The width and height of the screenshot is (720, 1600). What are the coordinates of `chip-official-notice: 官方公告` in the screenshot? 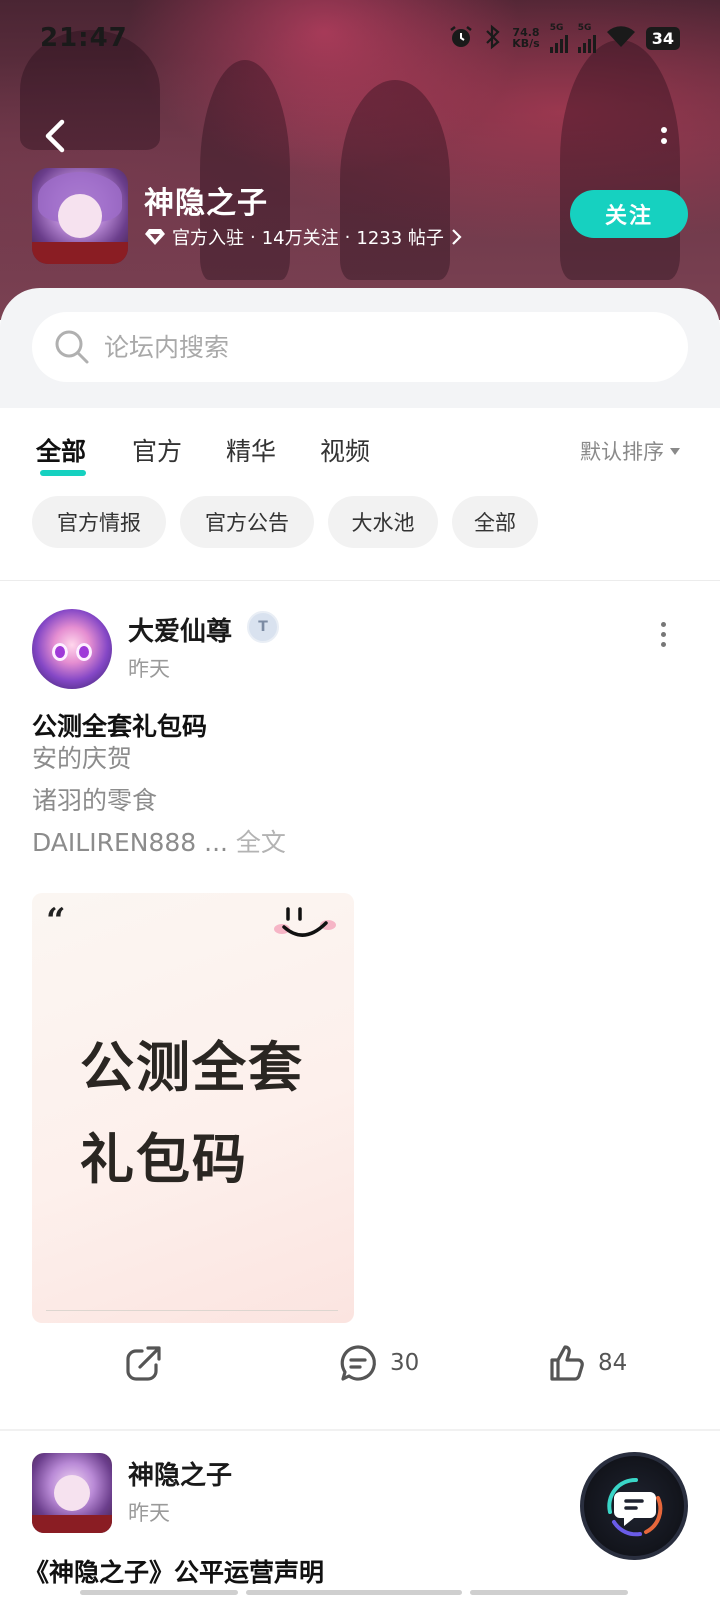 It's located at (247, 522).